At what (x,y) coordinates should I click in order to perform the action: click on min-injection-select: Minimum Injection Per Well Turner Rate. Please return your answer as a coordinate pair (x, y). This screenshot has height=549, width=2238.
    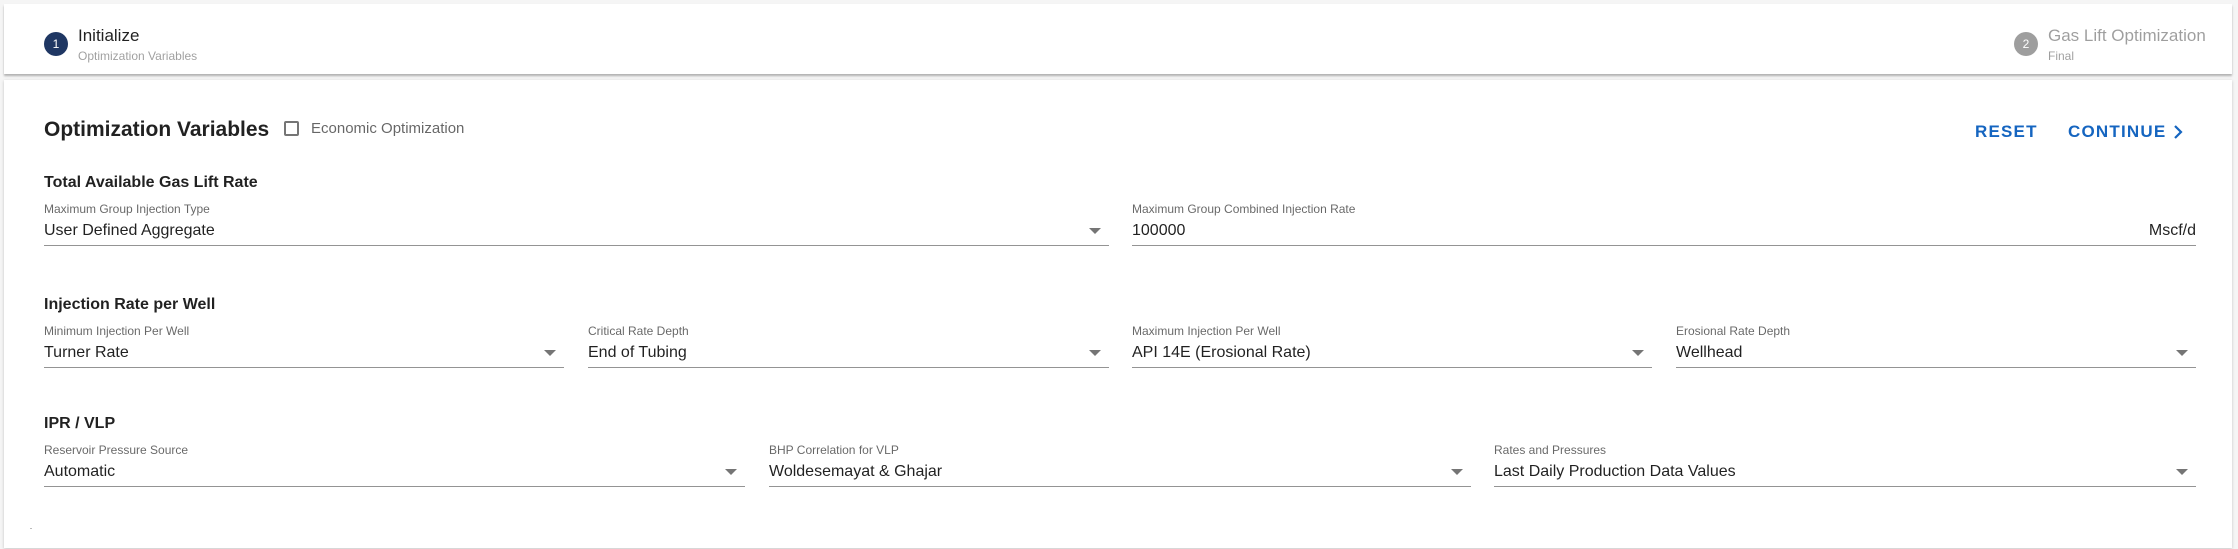
    Looking at the image, I should click on (304, 345).